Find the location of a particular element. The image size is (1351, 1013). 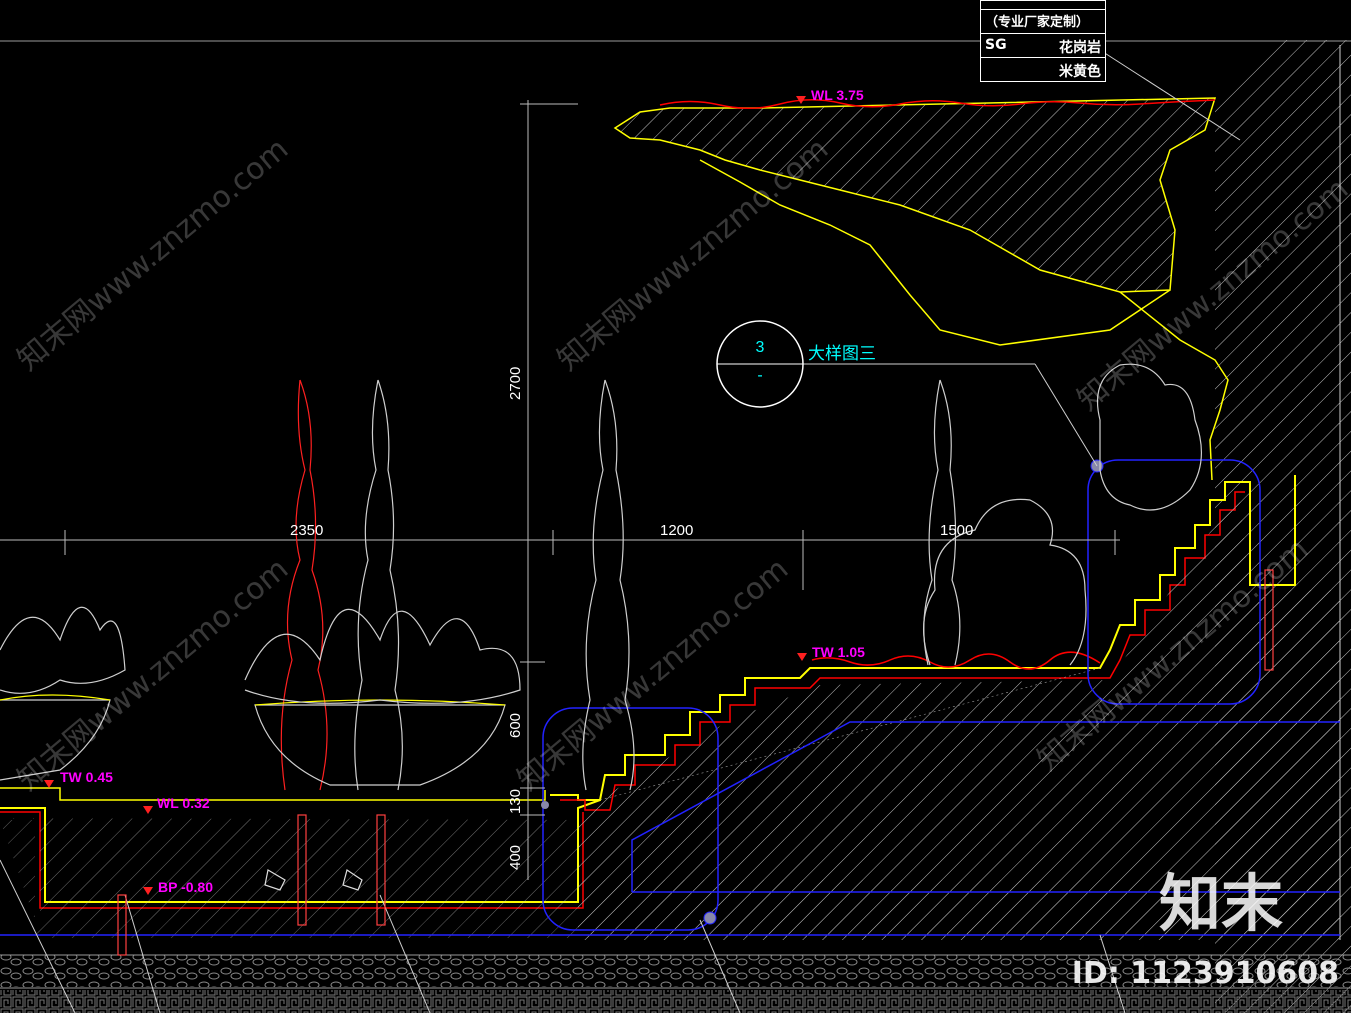

dim-1200: 1200 is located at coordinates (676, 530).